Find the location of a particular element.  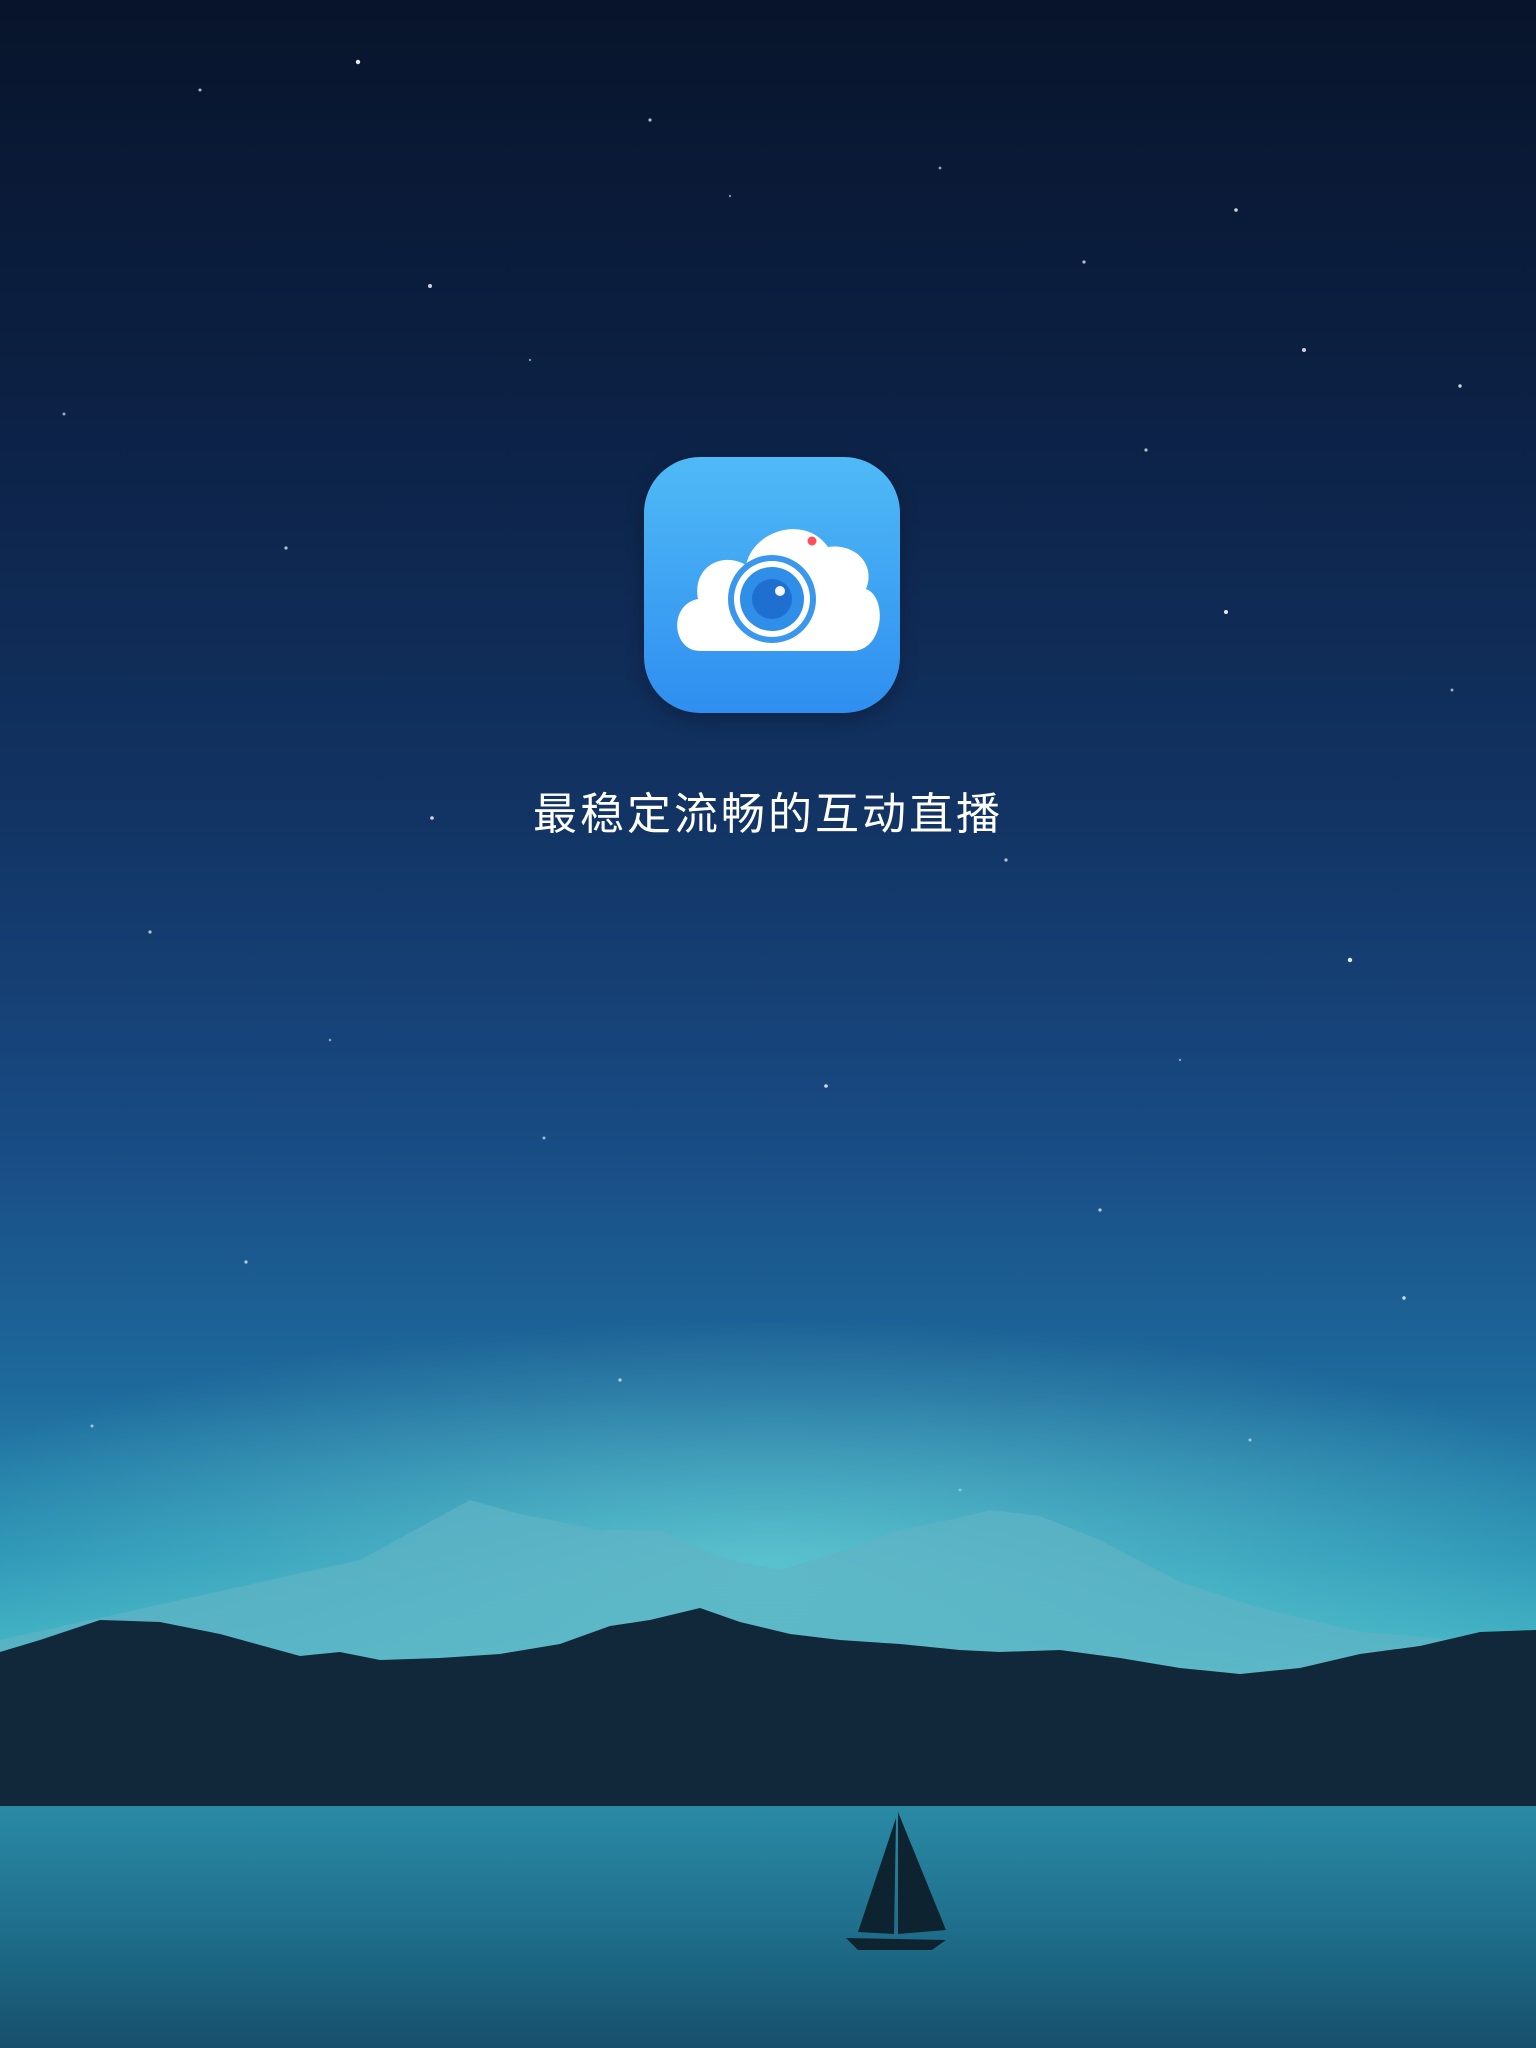

record-dot is located at coordinates (812, 541).